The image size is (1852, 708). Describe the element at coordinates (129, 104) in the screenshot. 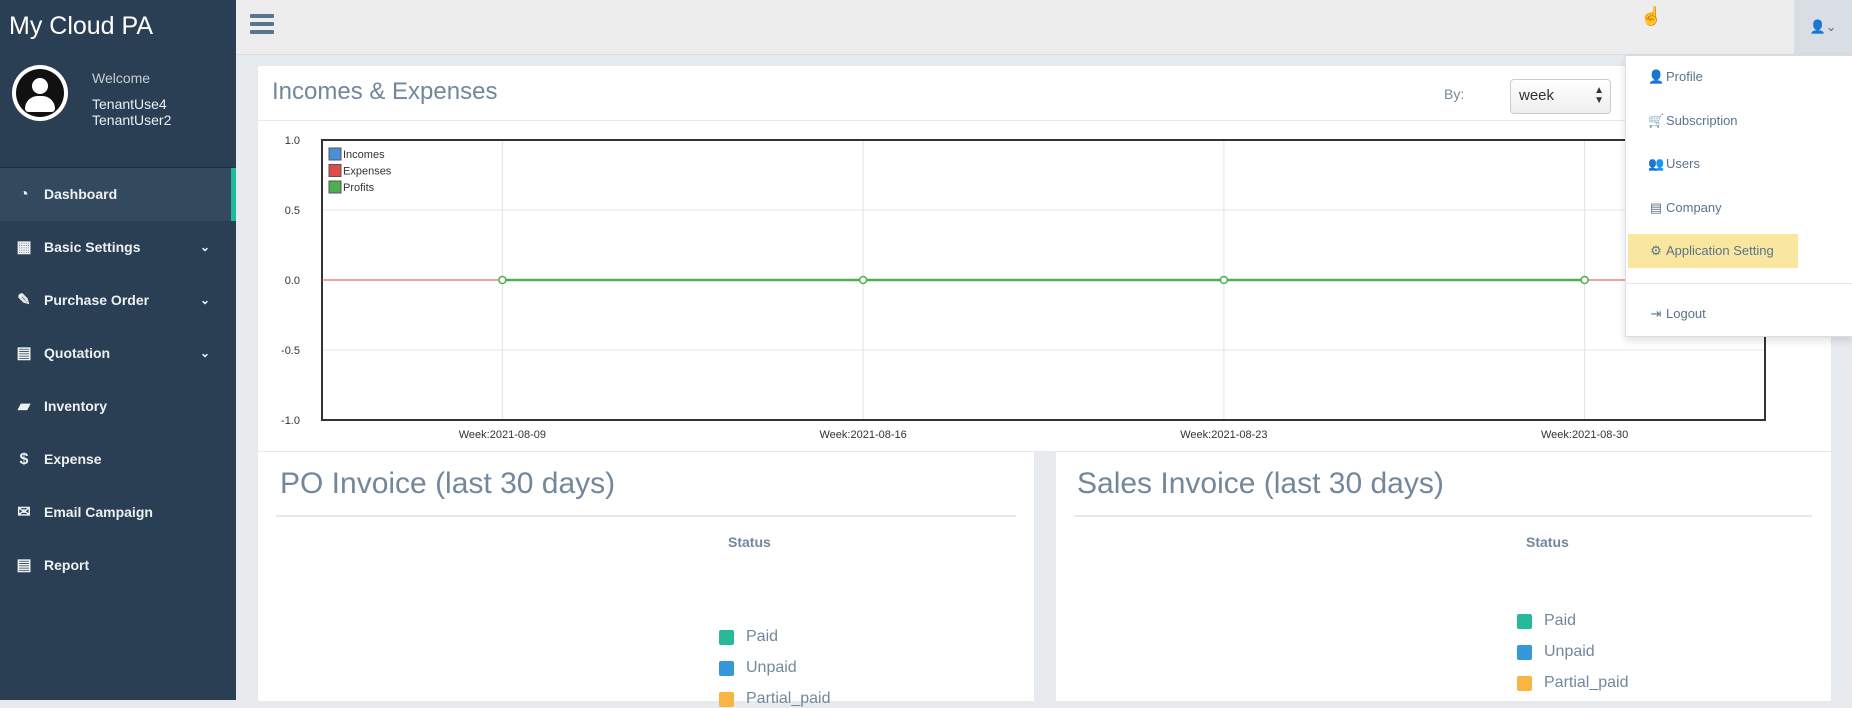

I see `user-name-line1: TenantUse4` at that location.